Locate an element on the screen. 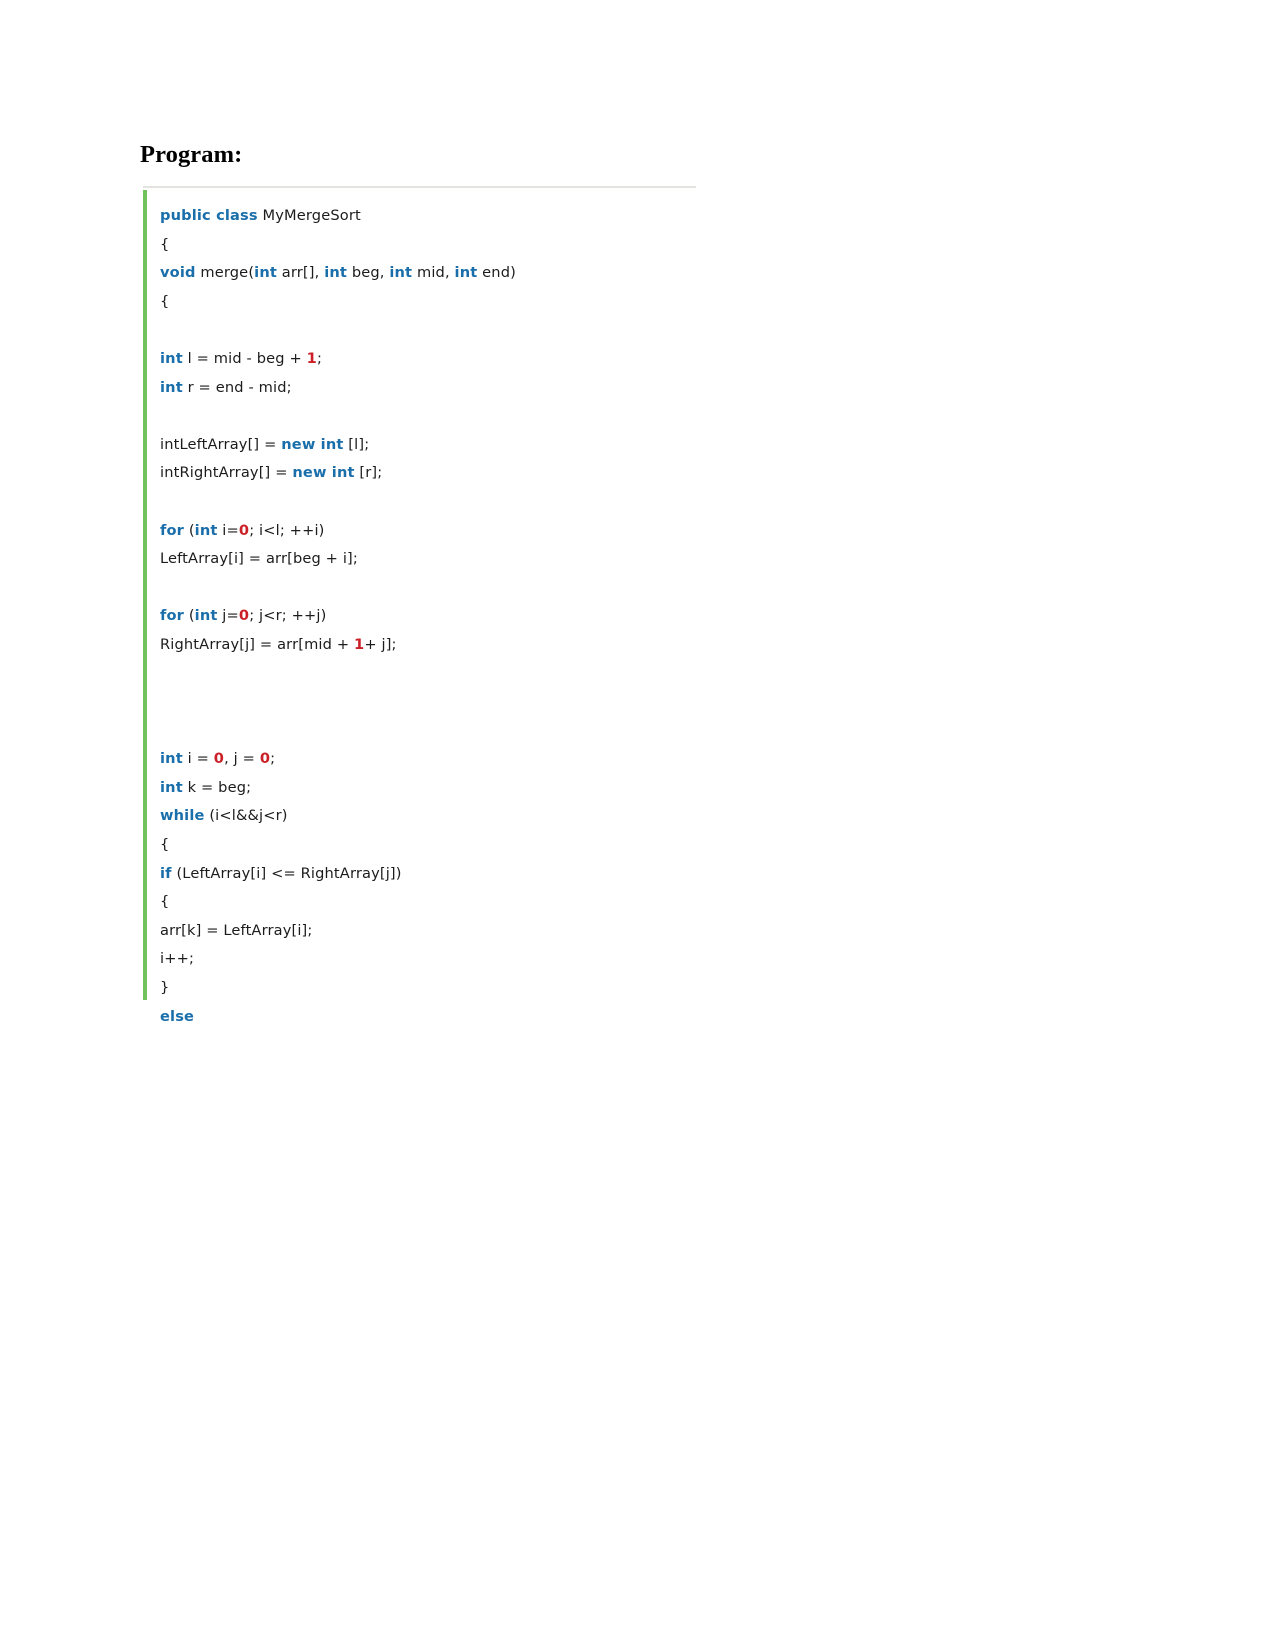 The width and height of the screenshot is (1275, 1651). code-token-plain: merge( is located at coordinates (225, 273).